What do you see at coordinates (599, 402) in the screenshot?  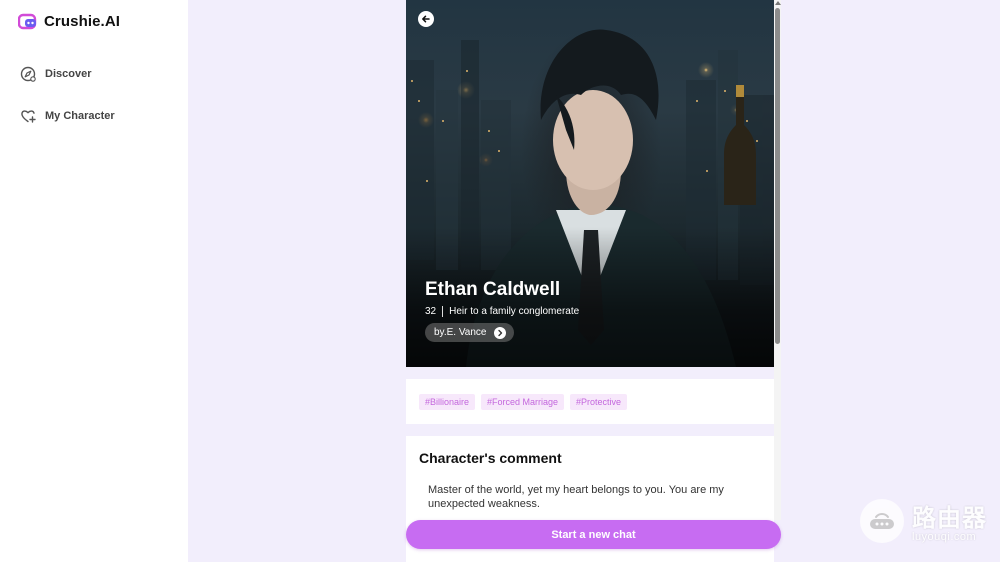 I see `tag-protective: #Protective` at bounding box center [599, 402].